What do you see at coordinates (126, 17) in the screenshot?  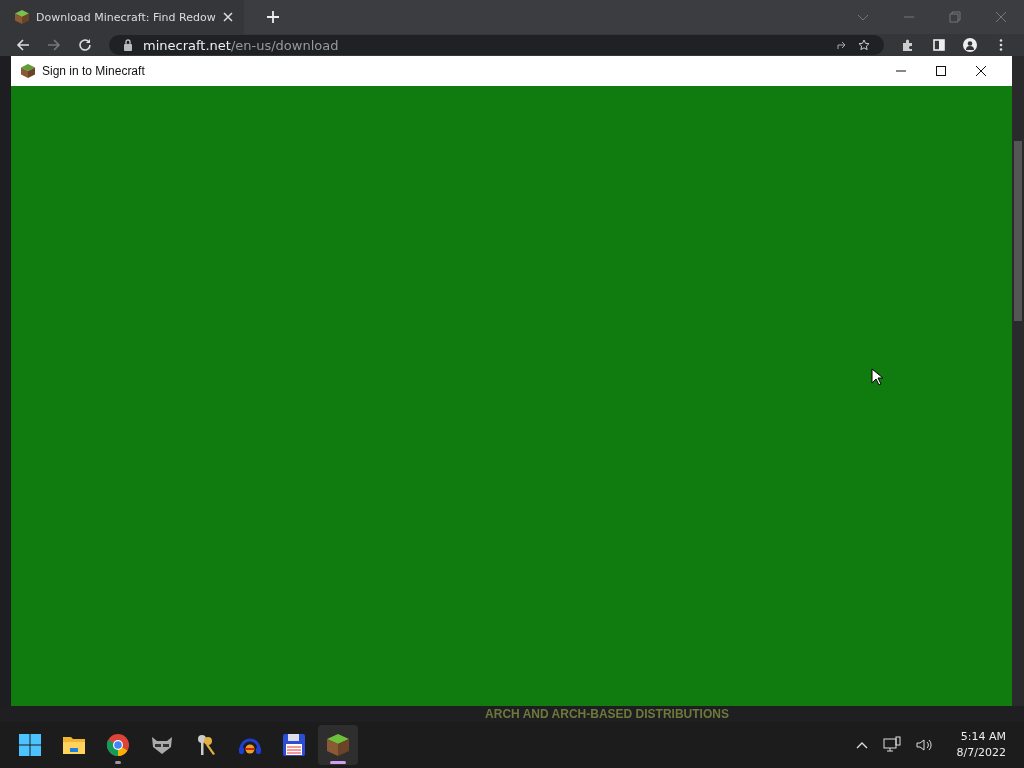 I see `tab-title: Download Minecraft: Find Redow` at bounding box center [126, 17].